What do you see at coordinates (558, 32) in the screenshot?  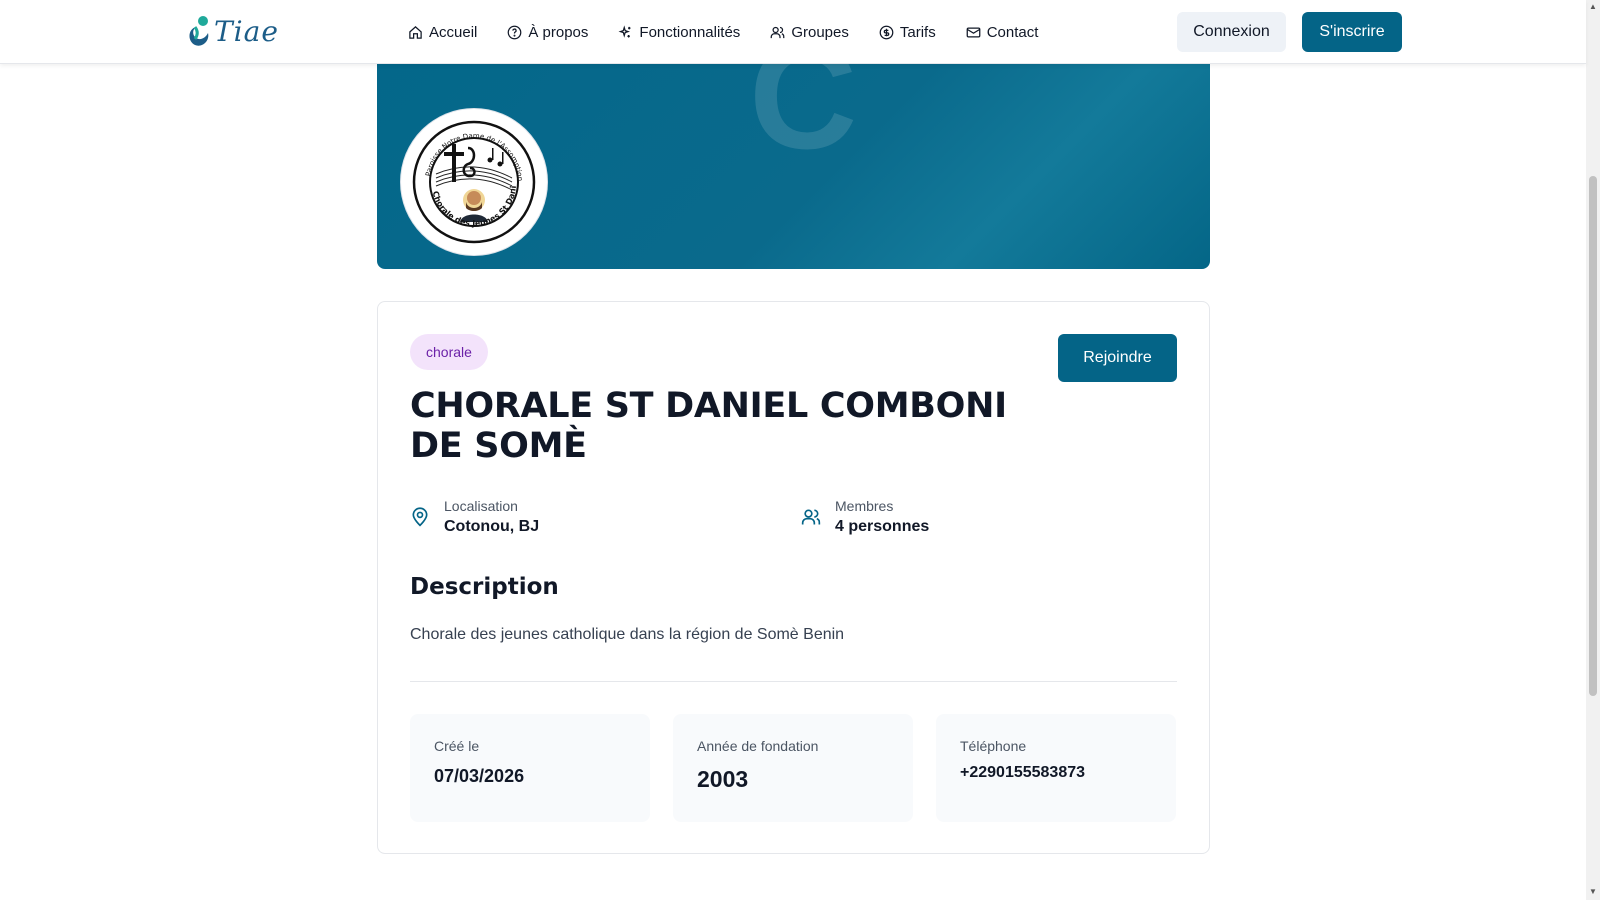 I see `nav-label: À propos` at bounding box center [558, 32].